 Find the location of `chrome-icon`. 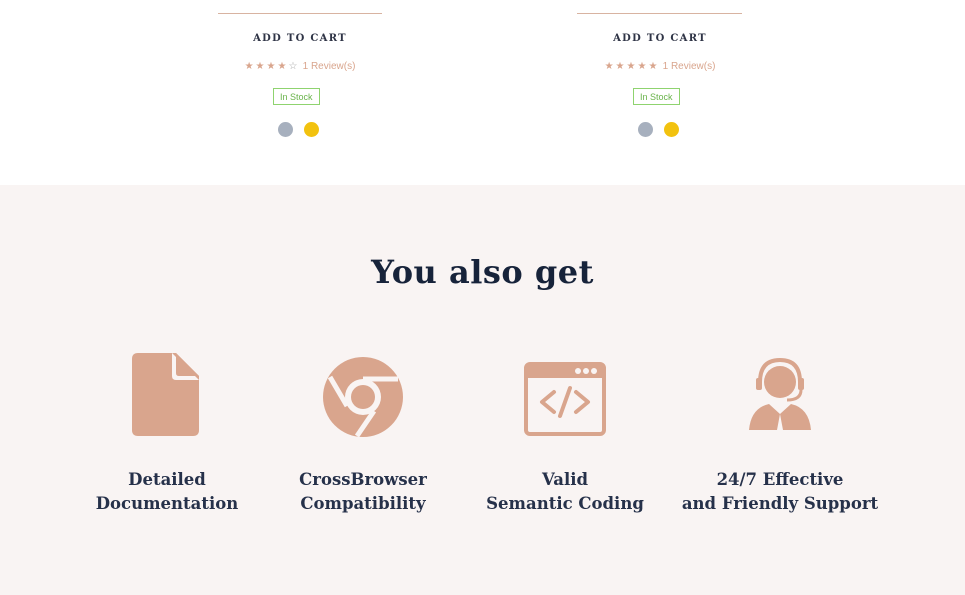

chrome-icon is located at coordinates (363, 399).